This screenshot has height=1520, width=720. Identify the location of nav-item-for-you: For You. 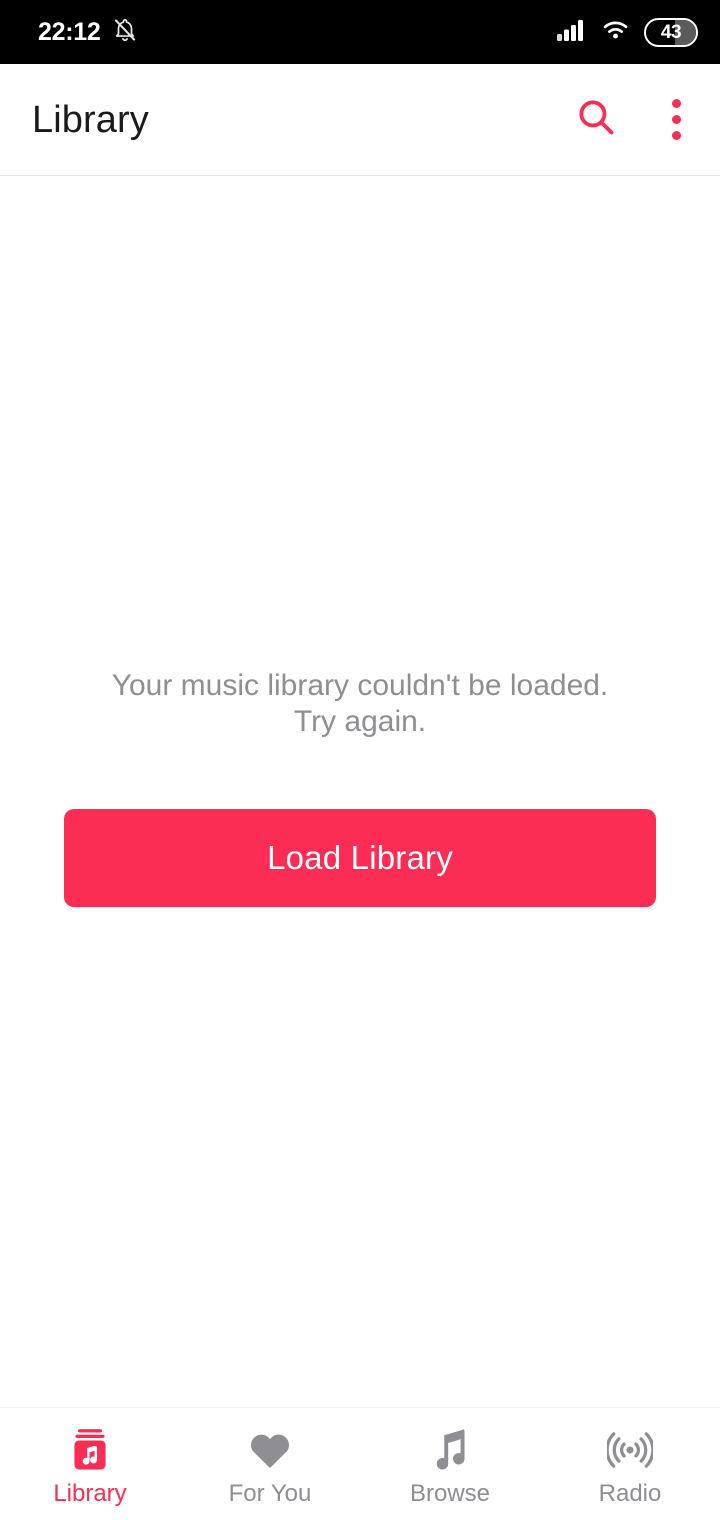
(270, 1464).